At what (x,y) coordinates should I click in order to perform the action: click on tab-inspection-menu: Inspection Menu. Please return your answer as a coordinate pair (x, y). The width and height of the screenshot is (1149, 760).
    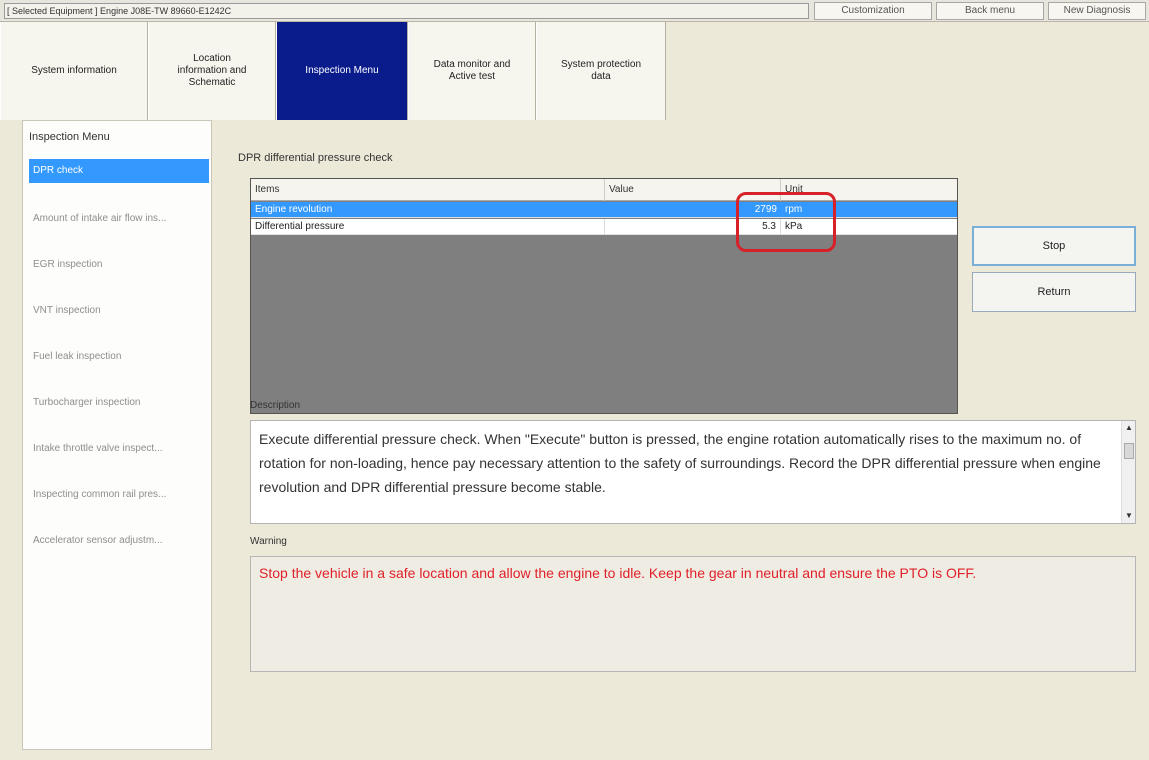
    Looking at the image, I should click on (342, 71).